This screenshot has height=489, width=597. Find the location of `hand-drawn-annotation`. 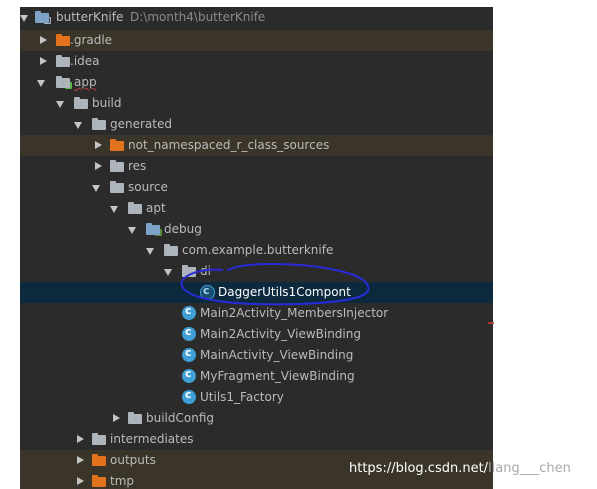

hand-drawn-annotation is located at coordinates (337, 293).